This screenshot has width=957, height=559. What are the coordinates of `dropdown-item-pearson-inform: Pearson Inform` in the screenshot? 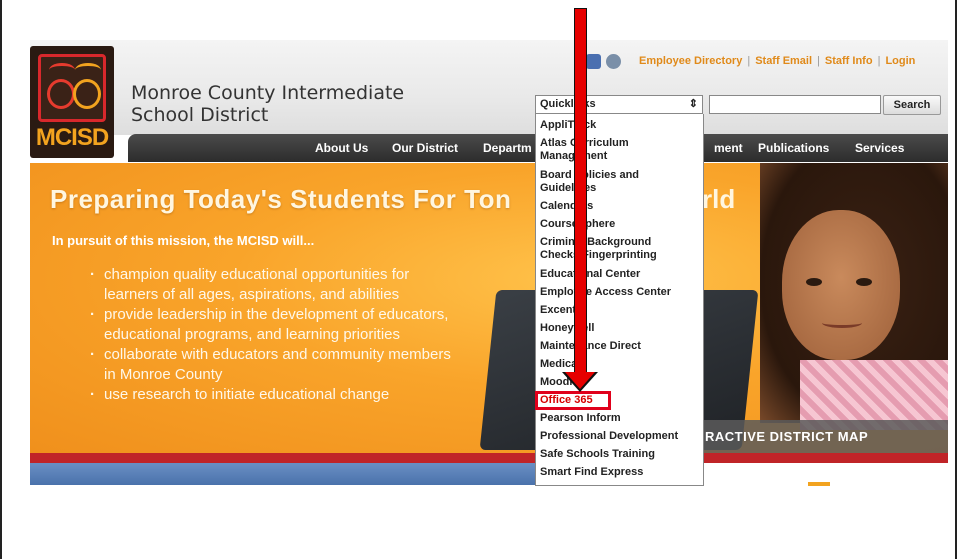 It's located at (580, 418).